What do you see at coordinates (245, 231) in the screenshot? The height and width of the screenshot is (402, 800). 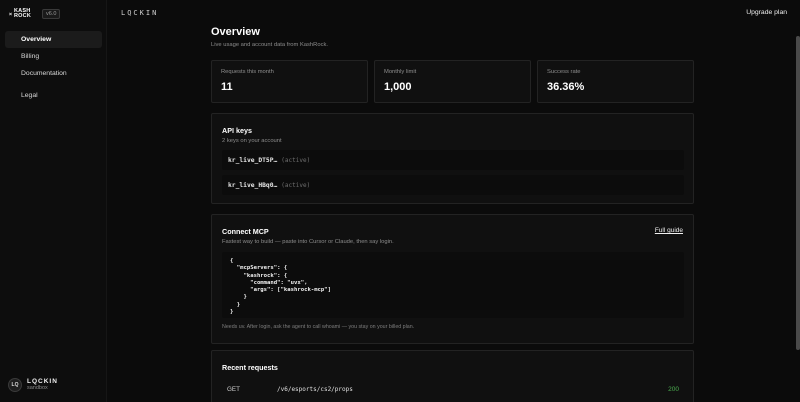 I see `card-title: Connect MCP` at bounding box center [245, 231].